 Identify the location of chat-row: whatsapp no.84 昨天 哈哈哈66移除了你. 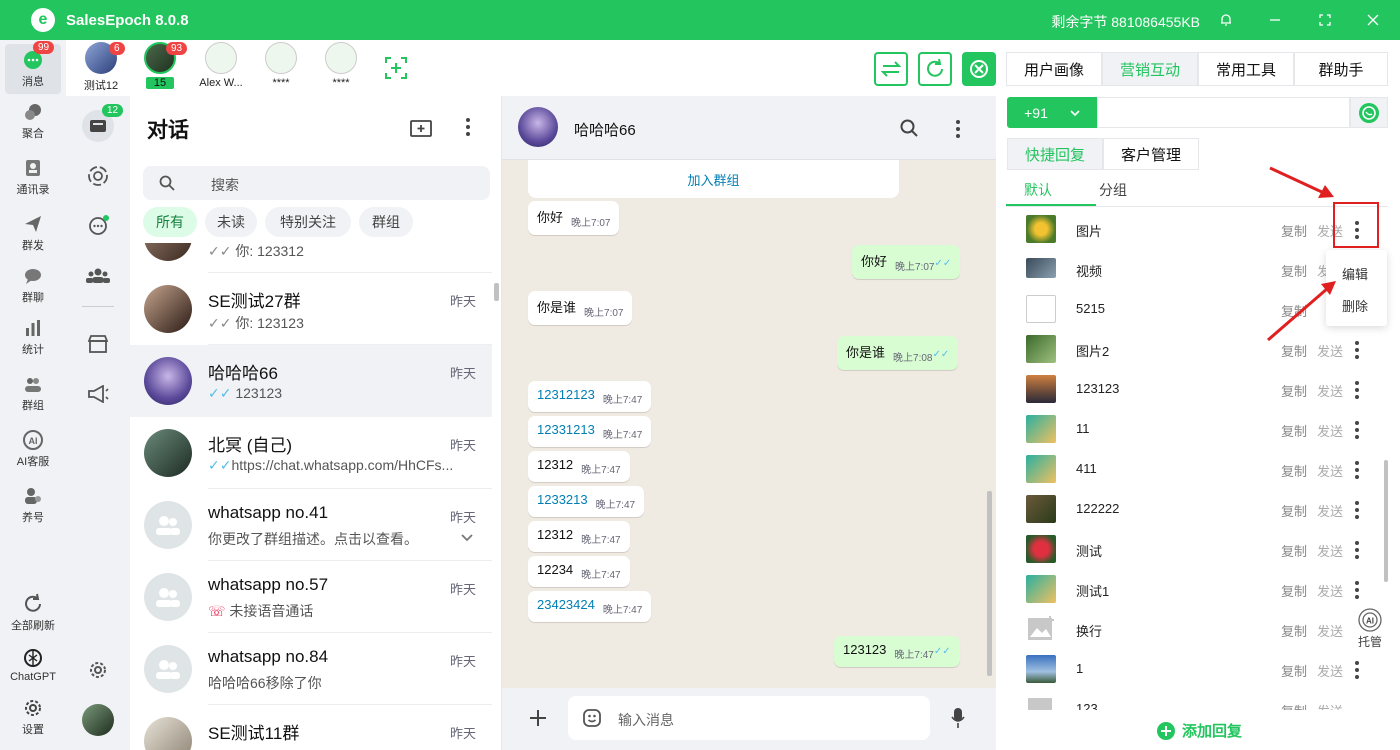
(311, 669).